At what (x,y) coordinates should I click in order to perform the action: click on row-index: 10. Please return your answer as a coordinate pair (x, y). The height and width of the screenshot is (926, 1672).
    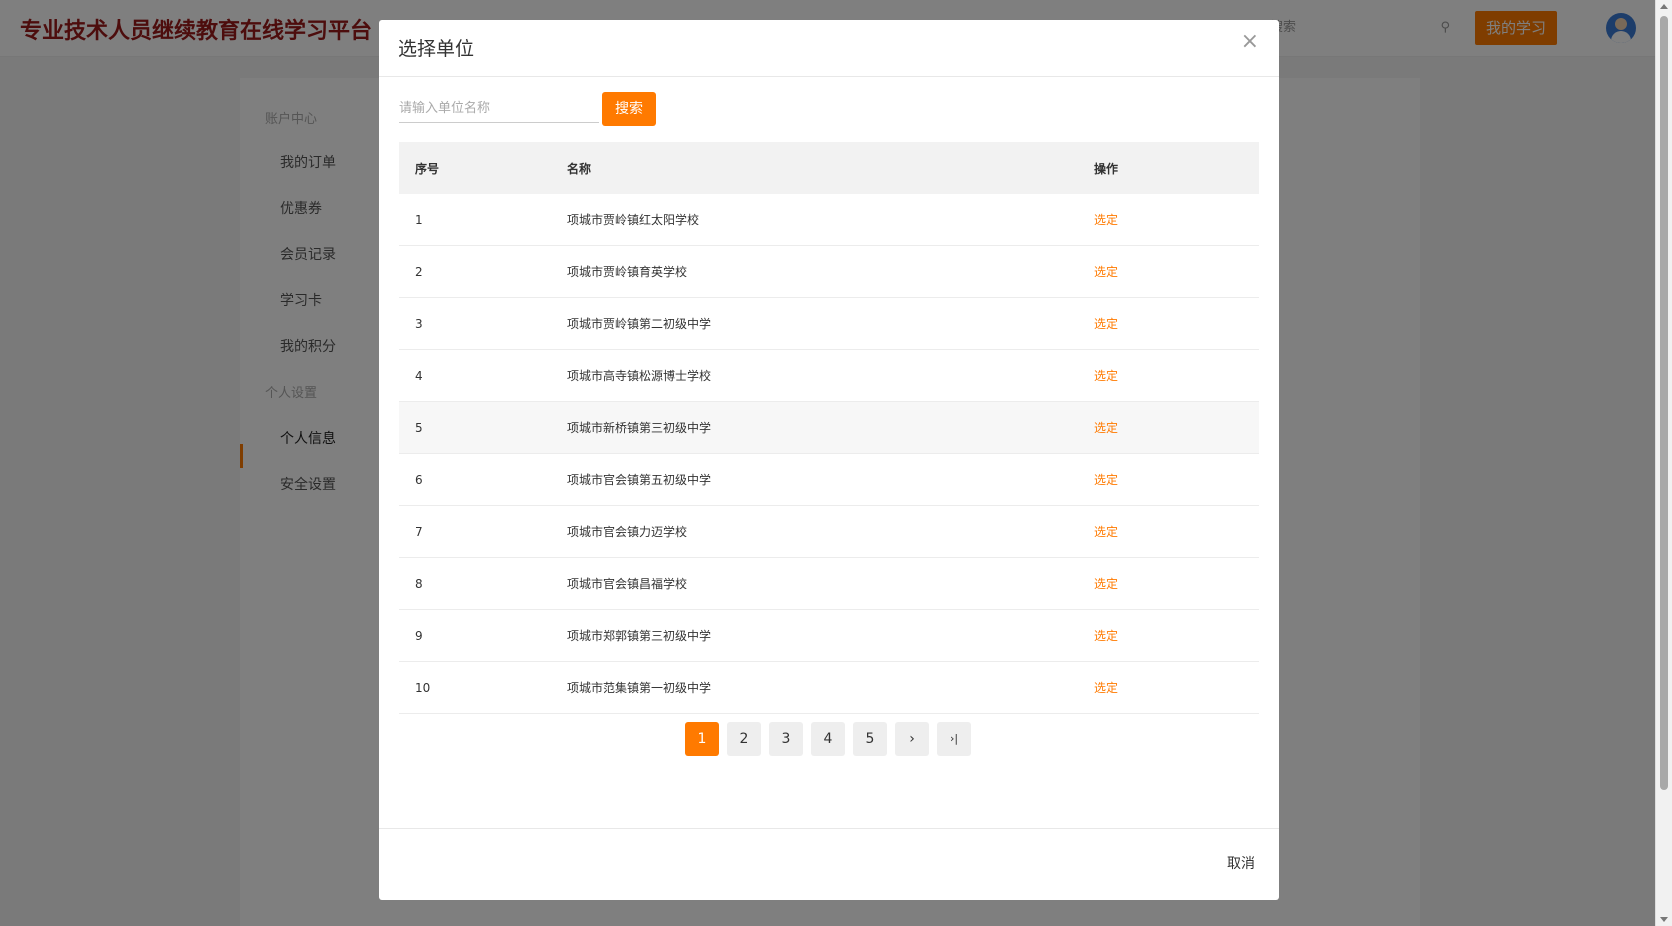
    Looking at the image, I should click on (482, 687).